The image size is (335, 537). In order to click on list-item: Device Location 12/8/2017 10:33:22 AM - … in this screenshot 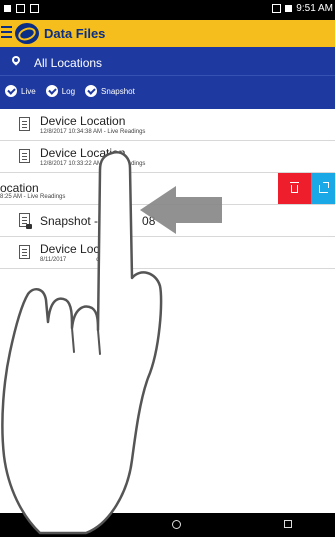, I will do `click(167, 157)`.